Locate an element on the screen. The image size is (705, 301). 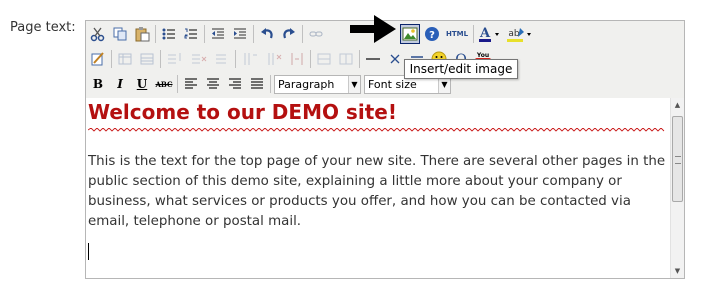
underline-button: U is located at coordinates (142, 84).